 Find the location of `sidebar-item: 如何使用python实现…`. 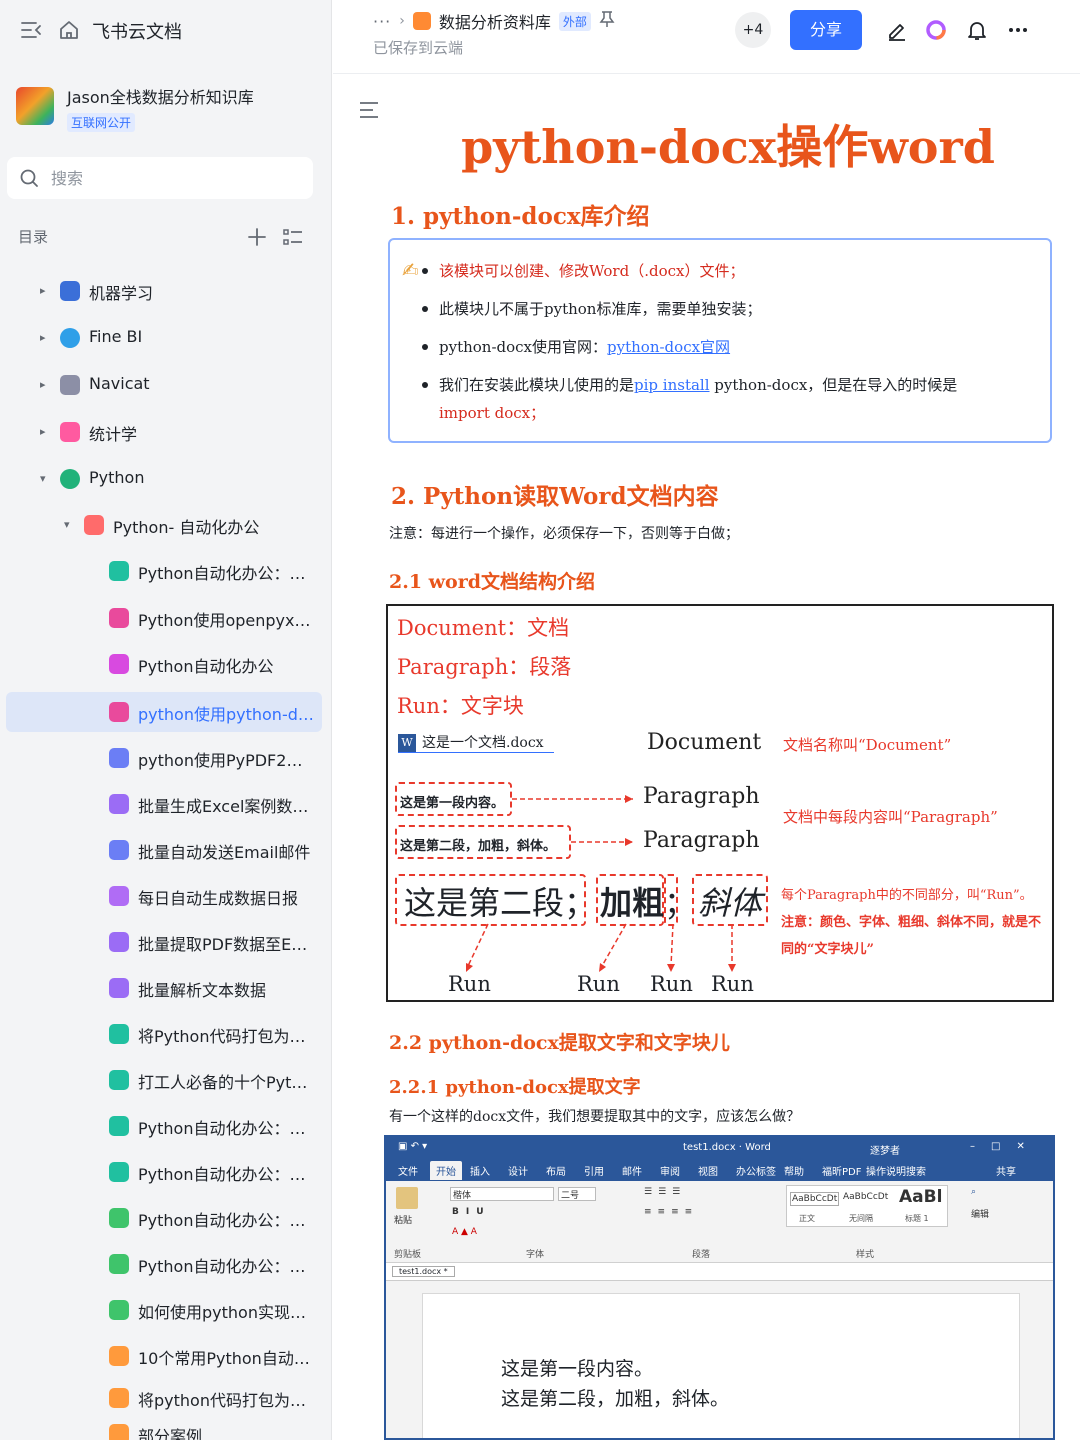

sidebar-item: 如何使用python实现… is located at coordinates (164, 1310).